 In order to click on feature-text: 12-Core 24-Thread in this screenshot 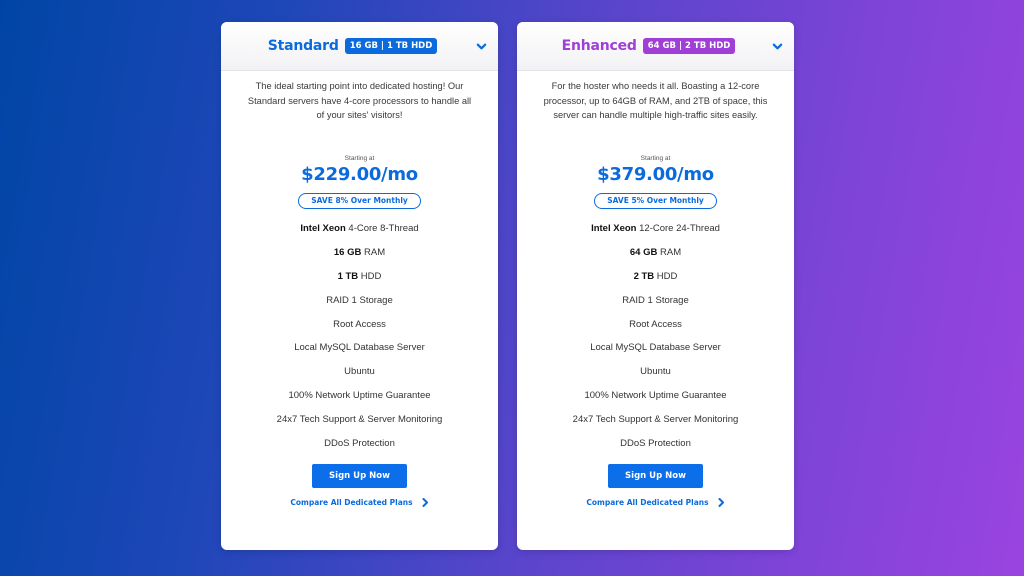, I will do `click(678, 228)`.